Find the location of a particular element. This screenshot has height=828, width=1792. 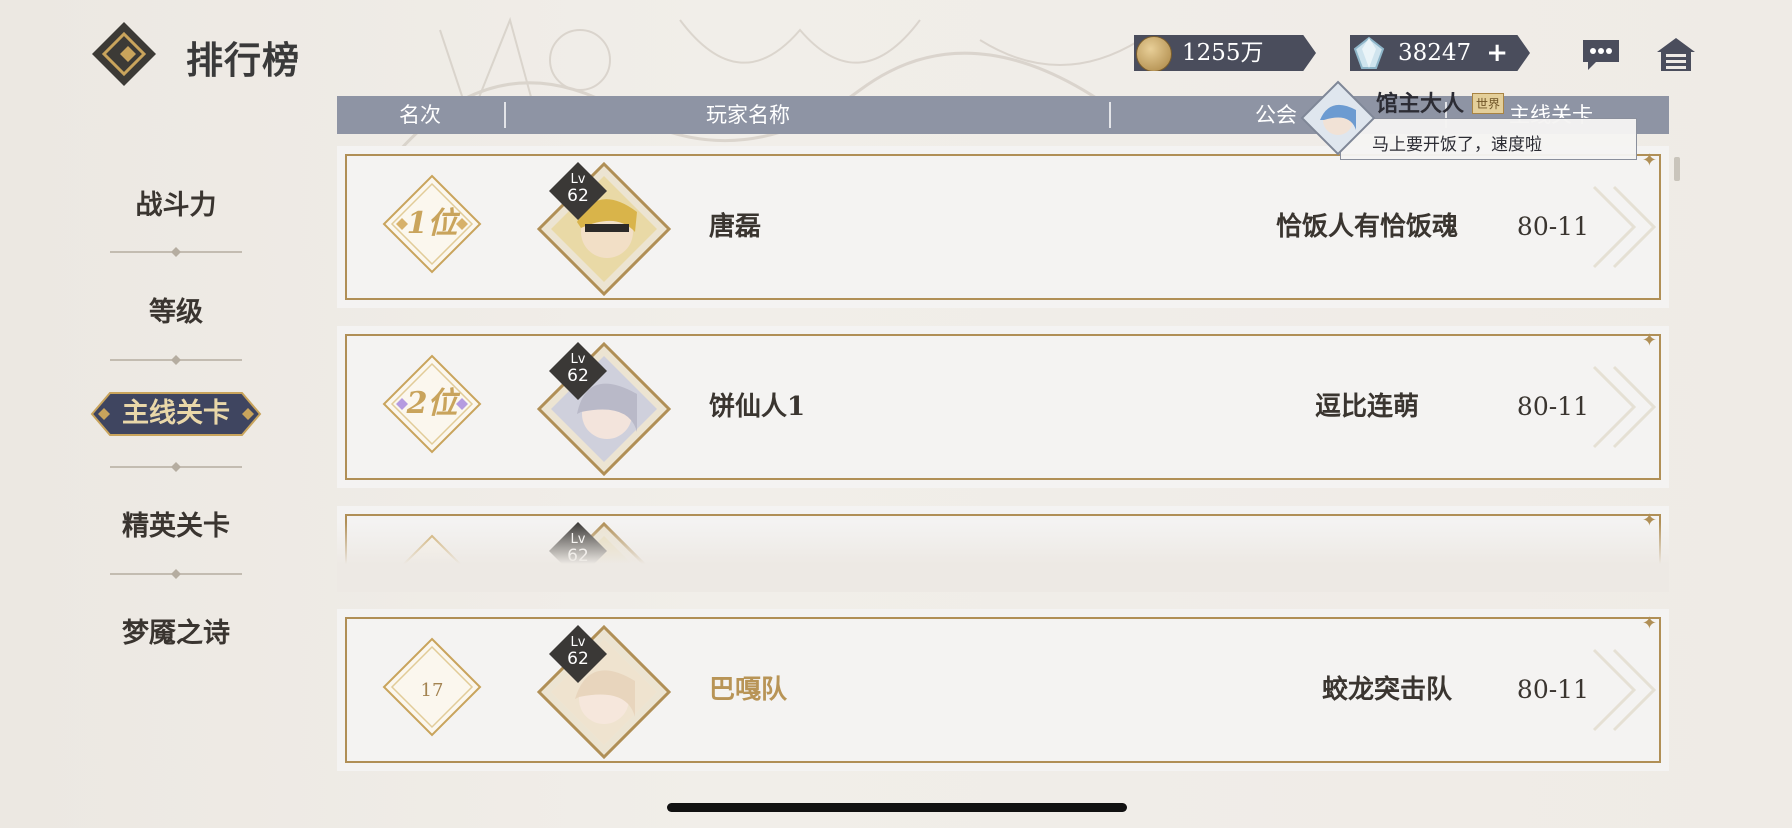

gem-currency: 38247 + is located at coordinates (1440, 53).